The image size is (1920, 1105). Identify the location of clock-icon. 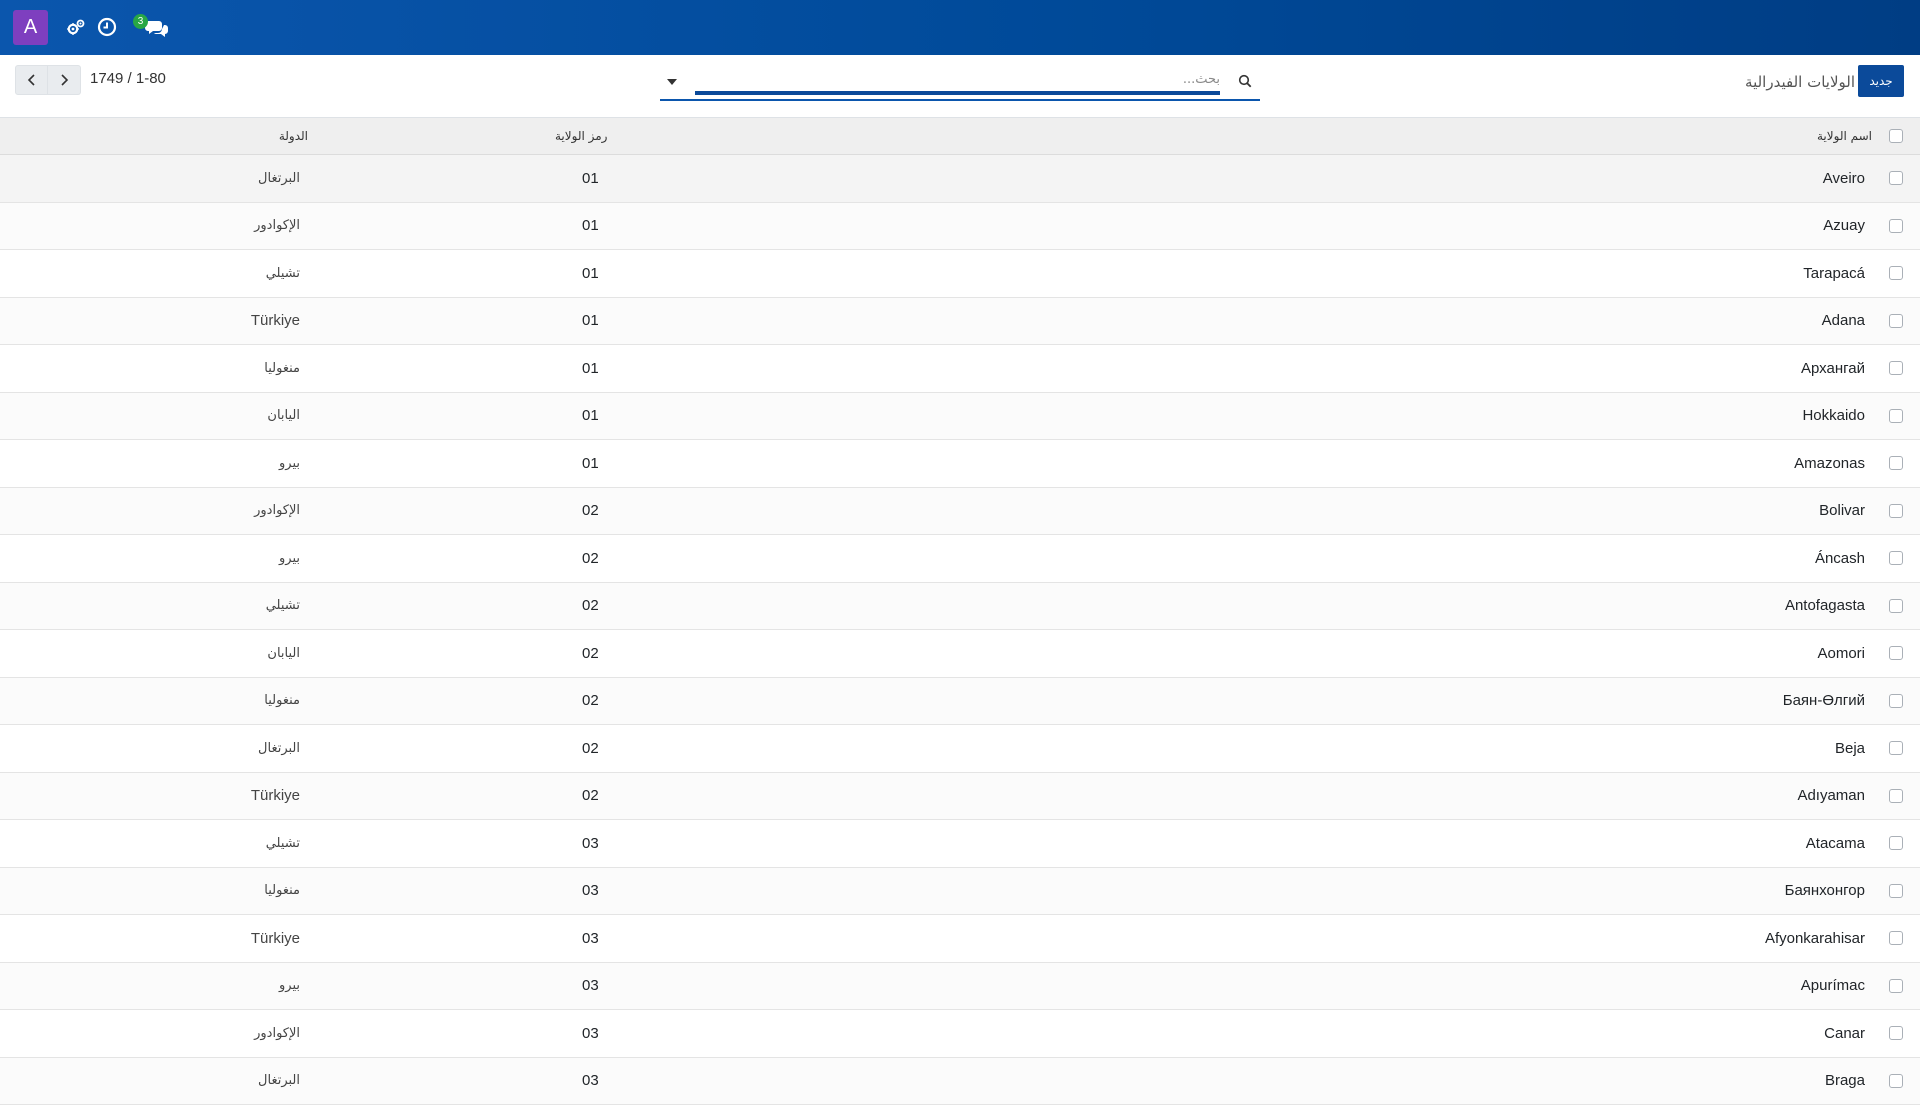
(107, 27).